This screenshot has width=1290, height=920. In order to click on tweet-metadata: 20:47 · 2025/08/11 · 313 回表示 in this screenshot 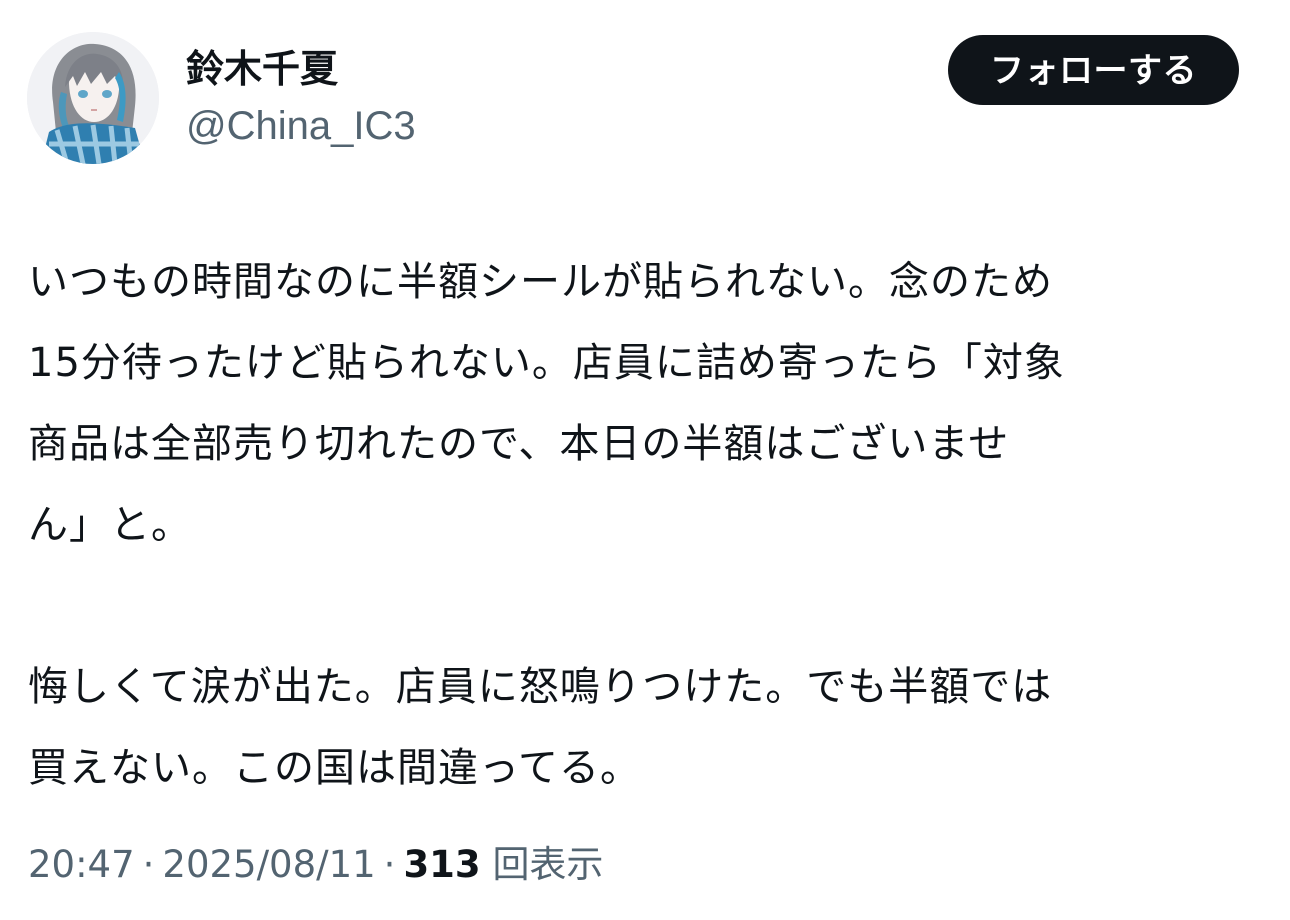, I will do `click(315, 865)`.